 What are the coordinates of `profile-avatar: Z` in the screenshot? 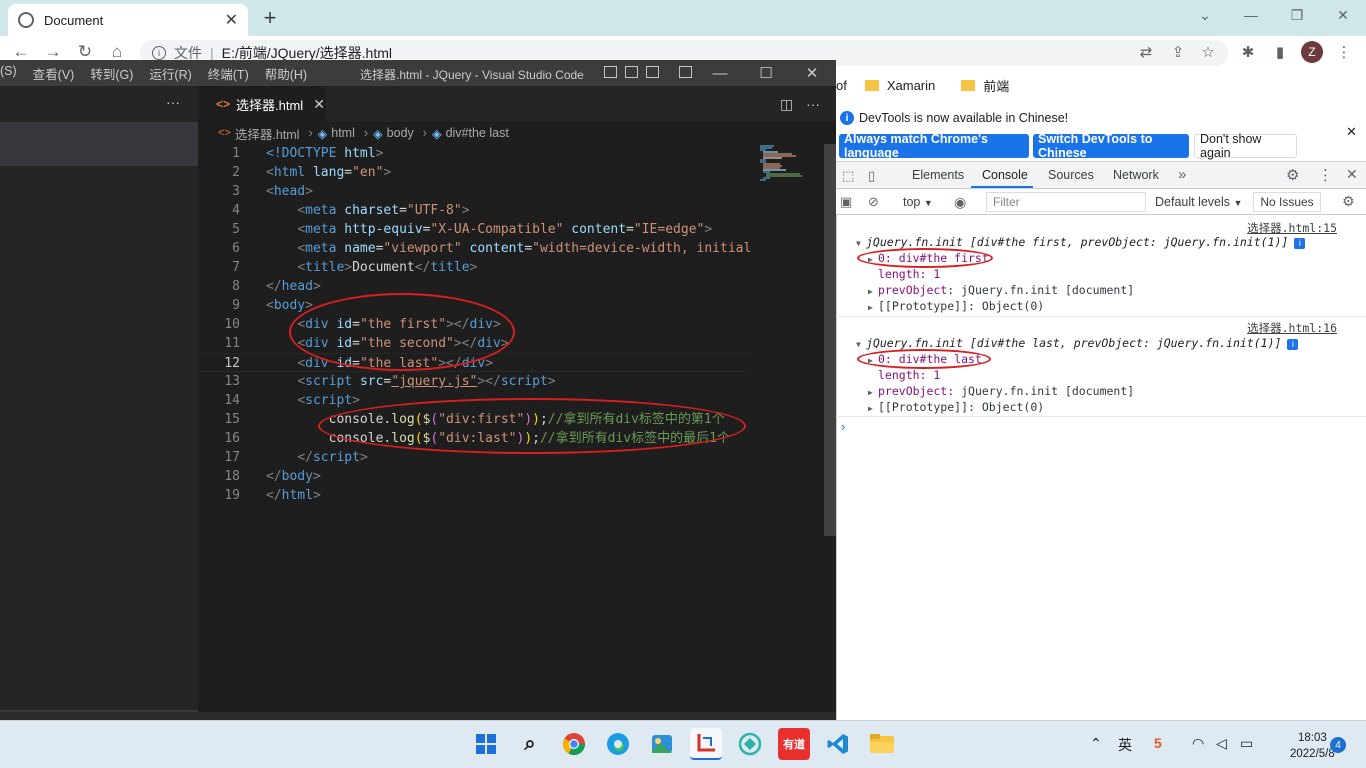 It's located at (1312, 52).